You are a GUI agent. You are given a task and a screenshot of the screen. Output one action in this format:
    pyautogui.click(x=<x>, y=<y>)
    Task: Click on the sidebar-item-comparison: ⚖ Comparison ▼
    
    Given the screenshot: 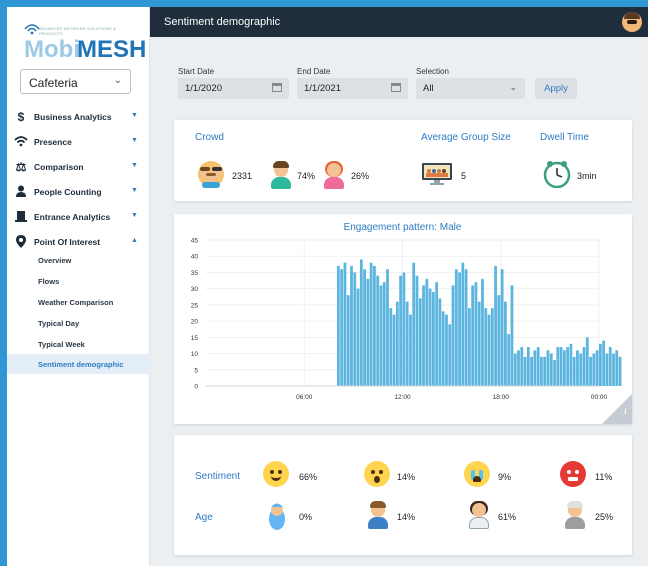 What is the action you would take?
    pyautogui.click(x=78, y=168)
    